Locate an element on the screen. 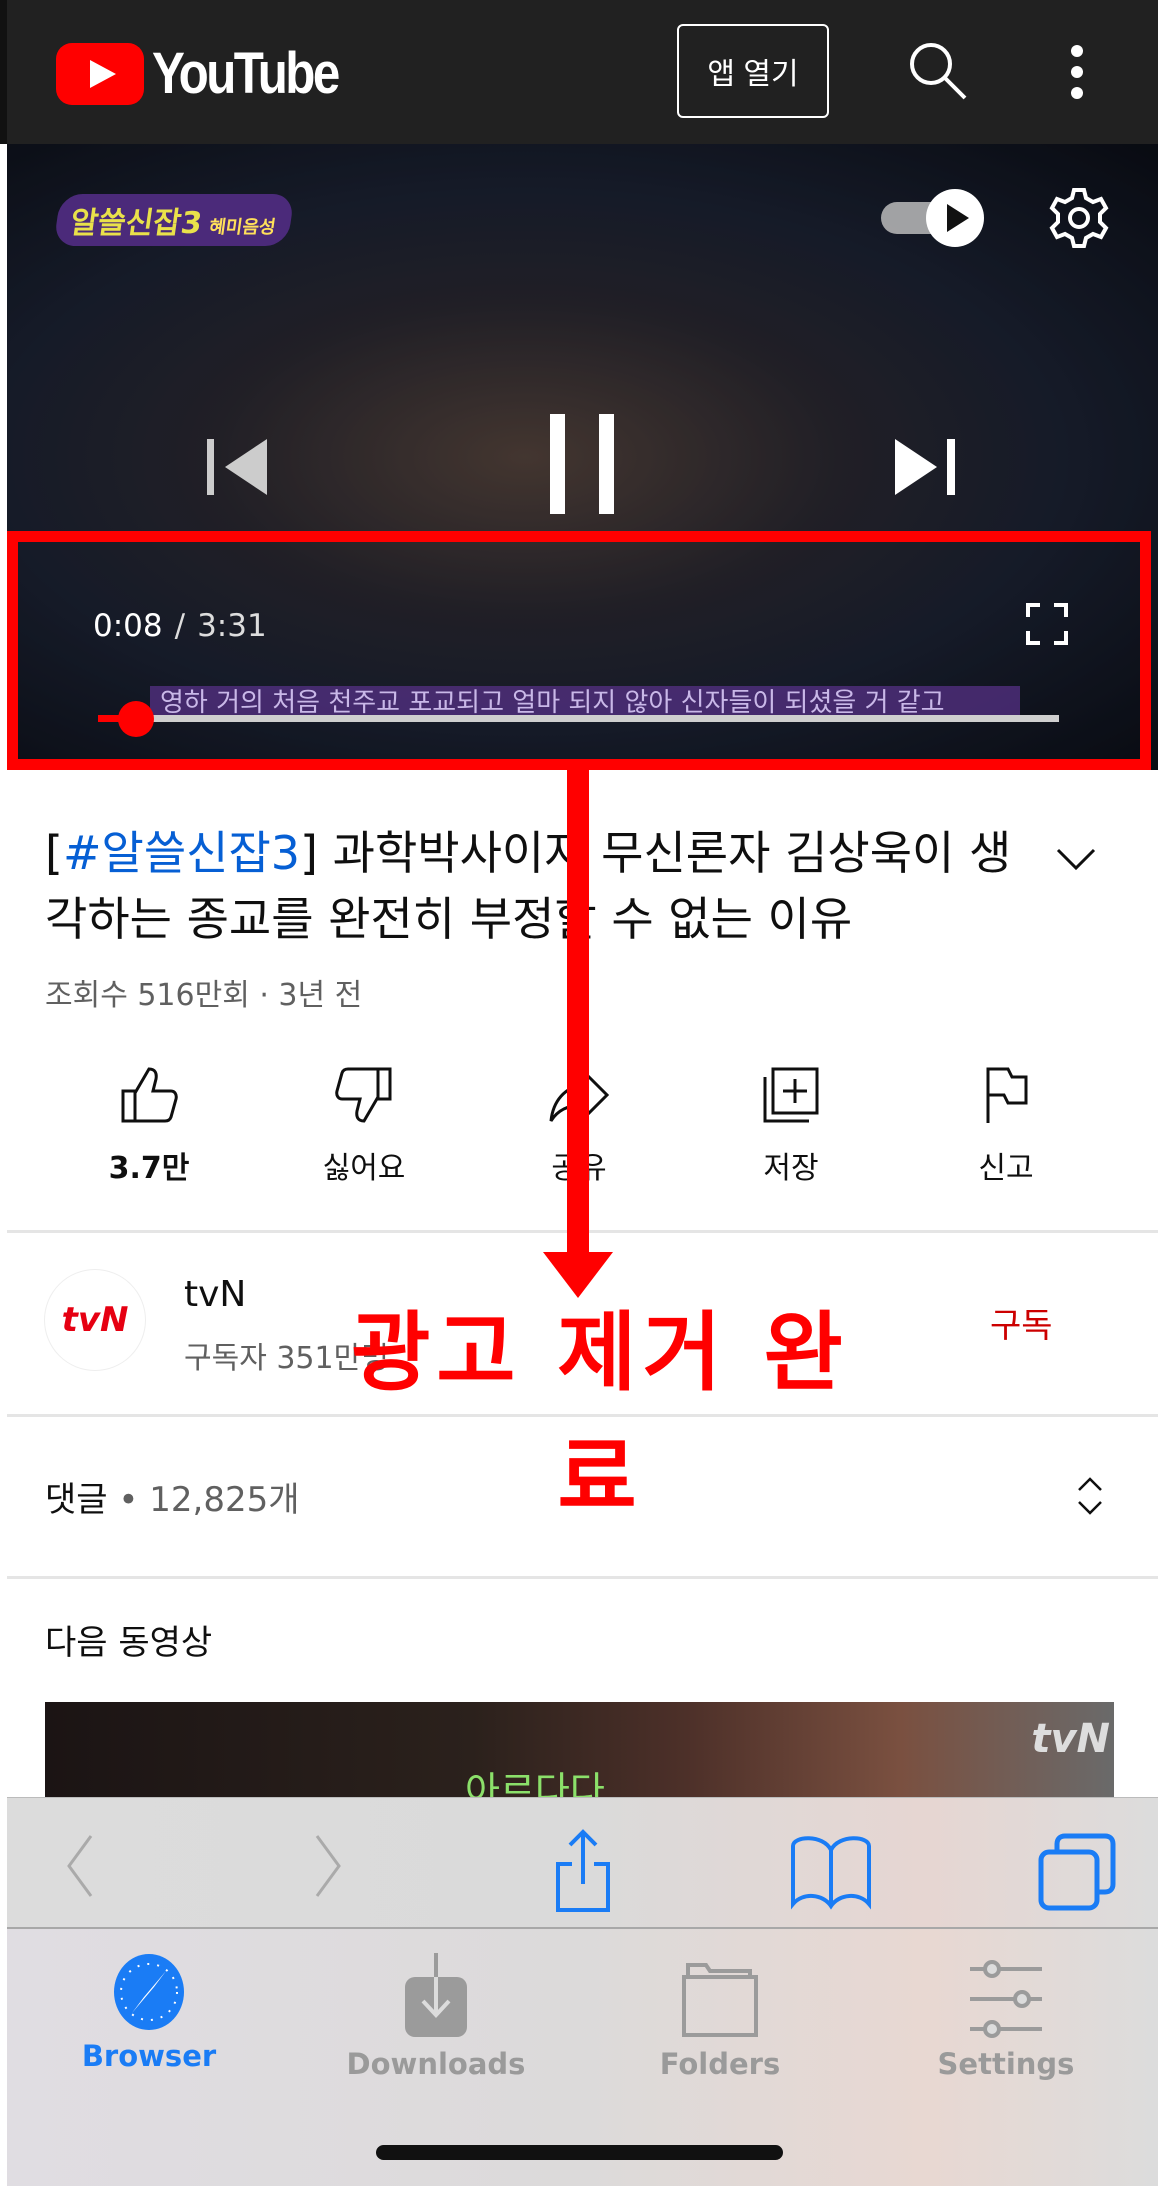 This screenshot has width=1158, height=2186. compass-icon is located at coordinates (149, 1992).